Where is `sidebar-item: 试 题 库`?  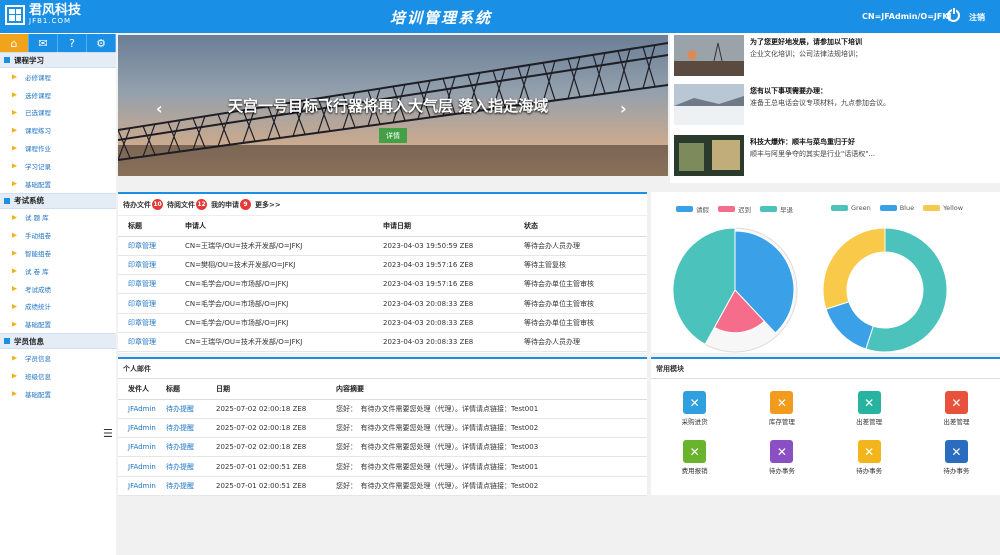
sidebar-item: 试 题 库 is located at coordinates (58, 218).